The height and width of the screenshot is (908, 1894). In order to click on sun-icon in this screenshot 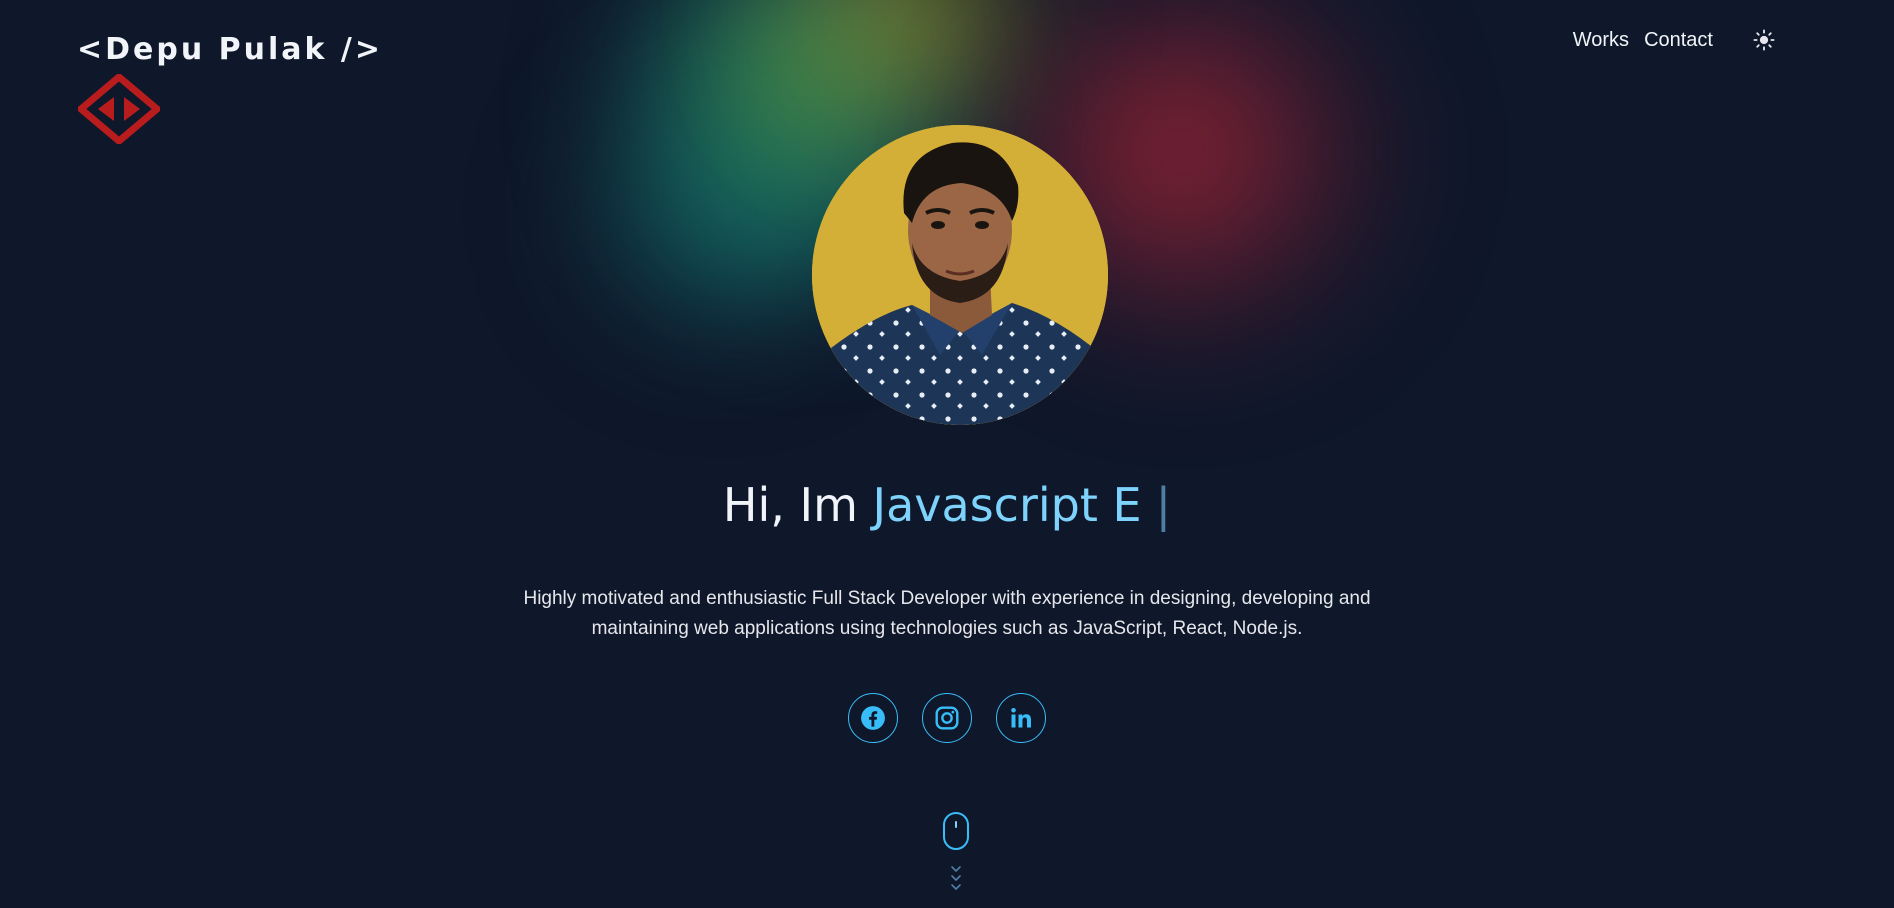, I will do `click(1764, 40)`.